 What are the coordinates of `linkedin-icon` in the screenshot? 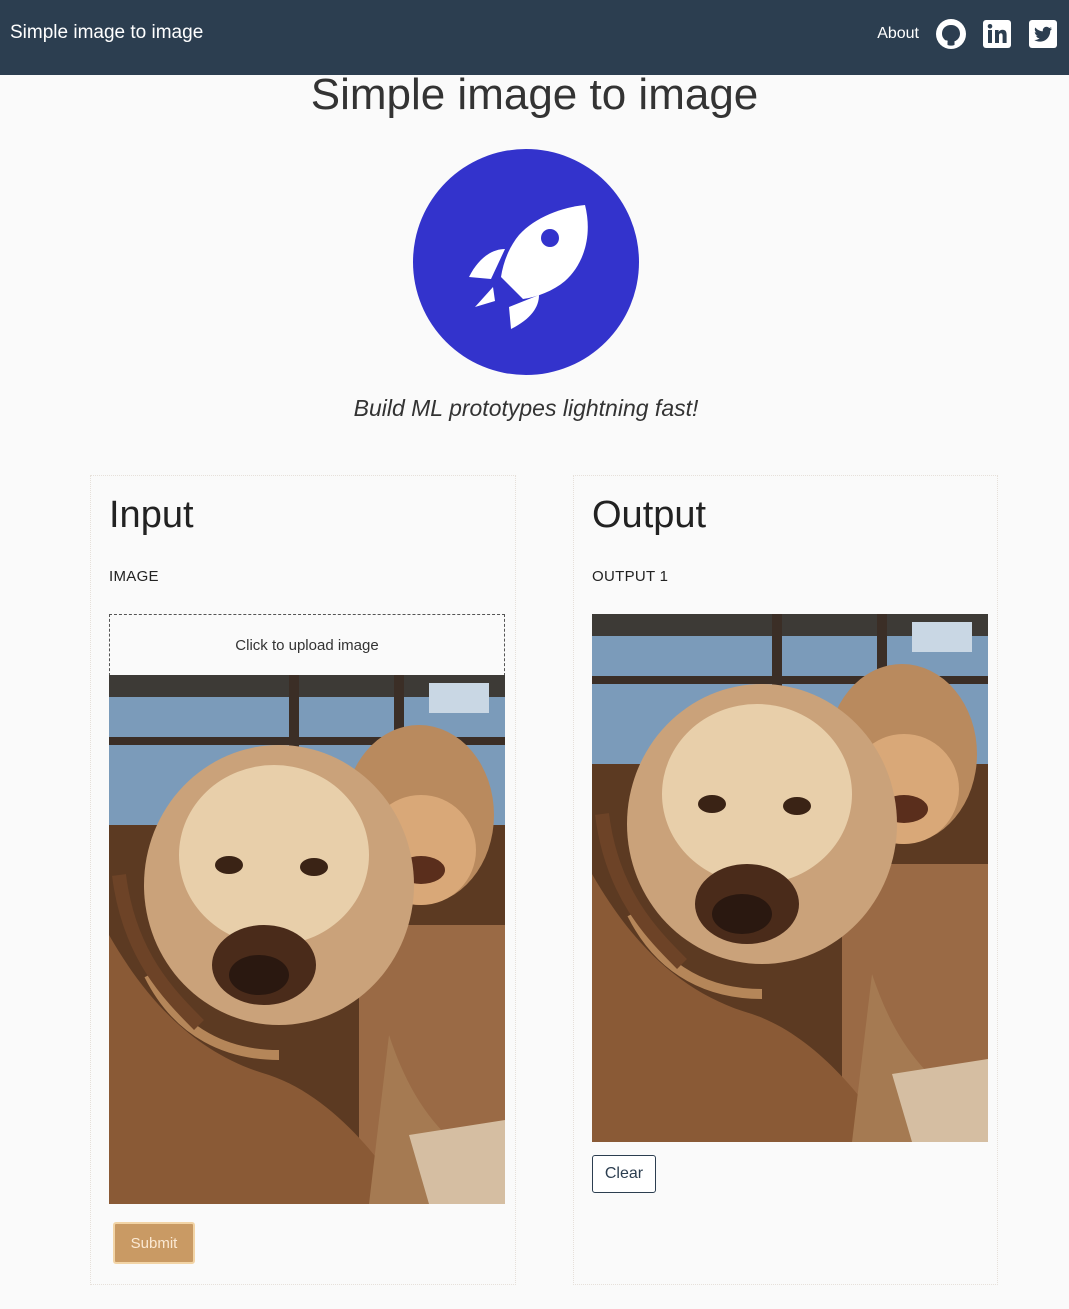 It's located at (997, 34).